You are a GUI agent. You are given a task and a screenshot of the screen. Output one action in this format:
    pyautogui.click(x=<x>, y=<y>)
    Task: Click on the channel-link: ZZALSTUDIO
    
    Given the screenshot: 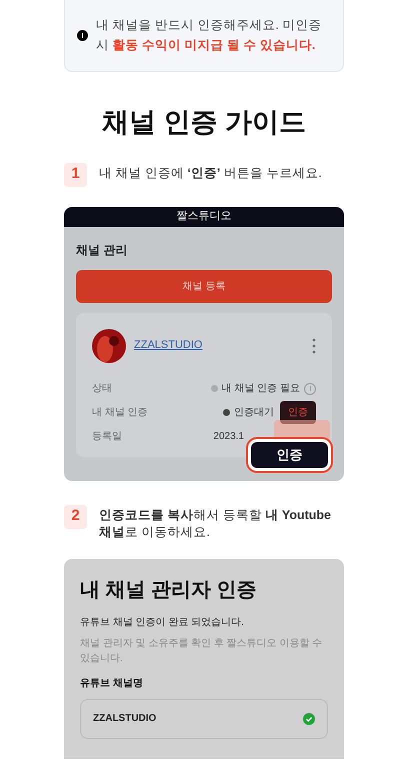 What is the action you would take?
    pyautogui.click(x=168, y=345)
    